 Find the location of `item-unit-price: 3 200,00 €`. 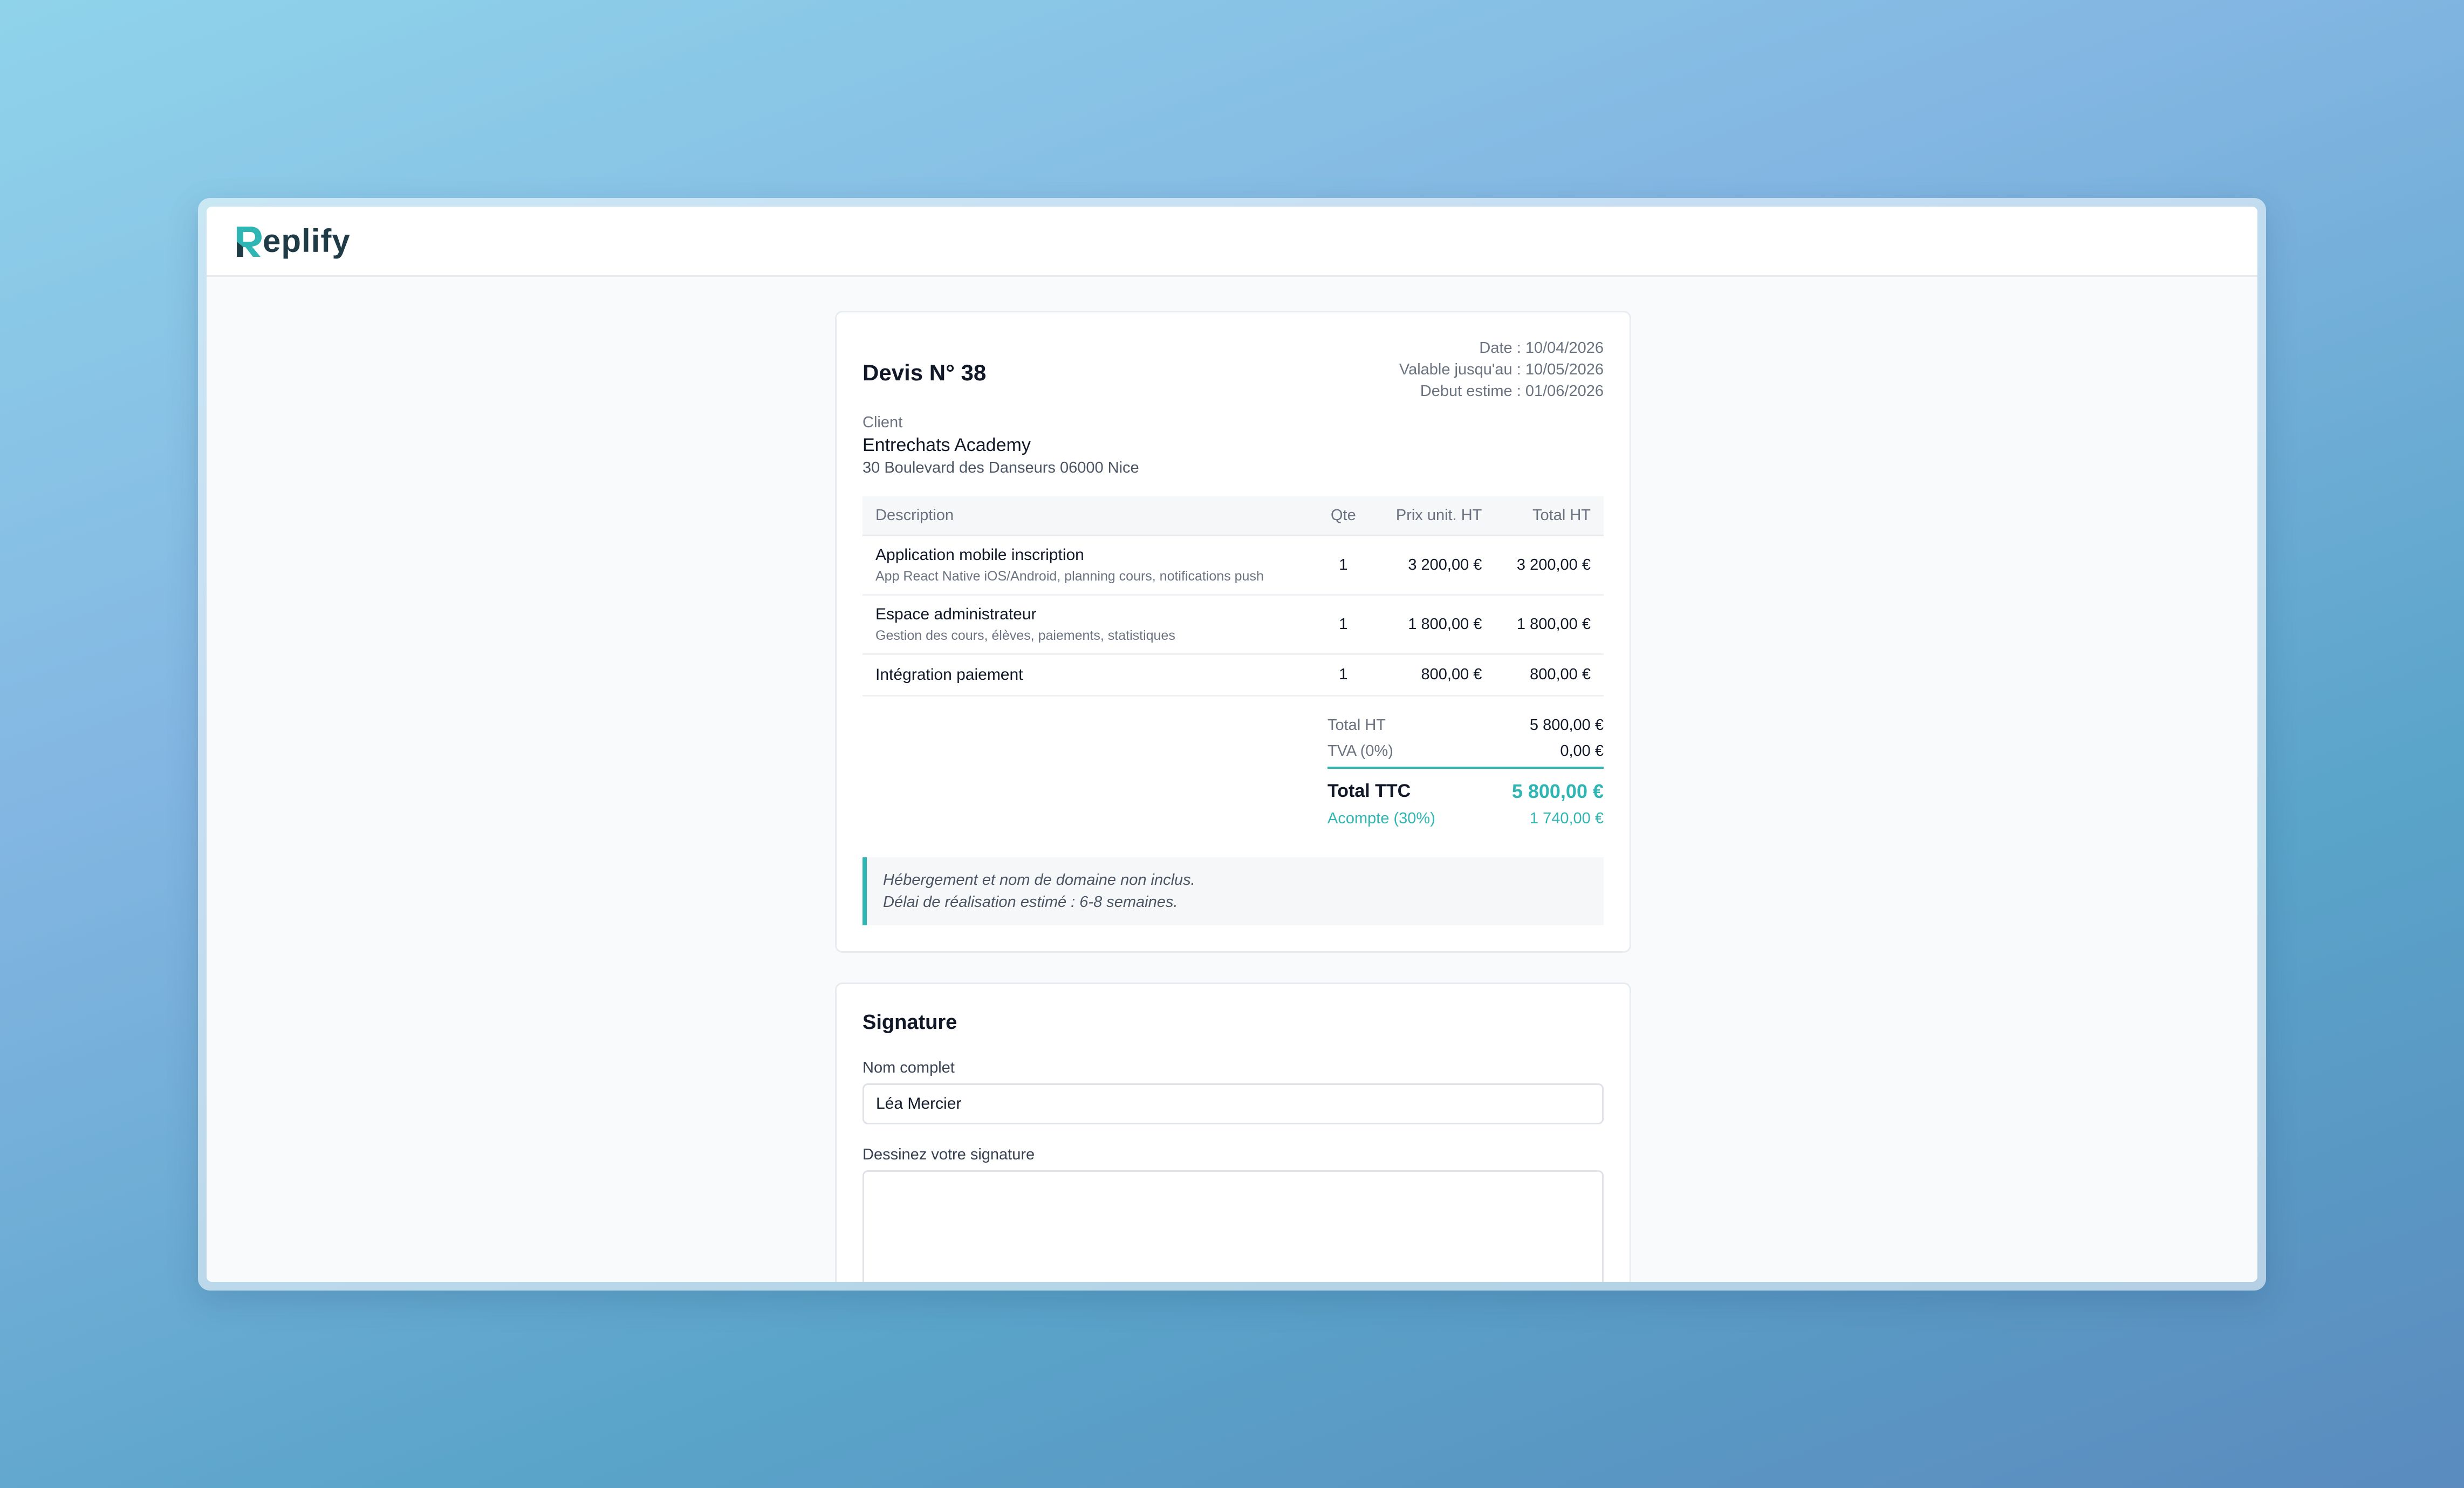

item-unit-price: 3 200,00 € is located at coordinates (1434, 565).